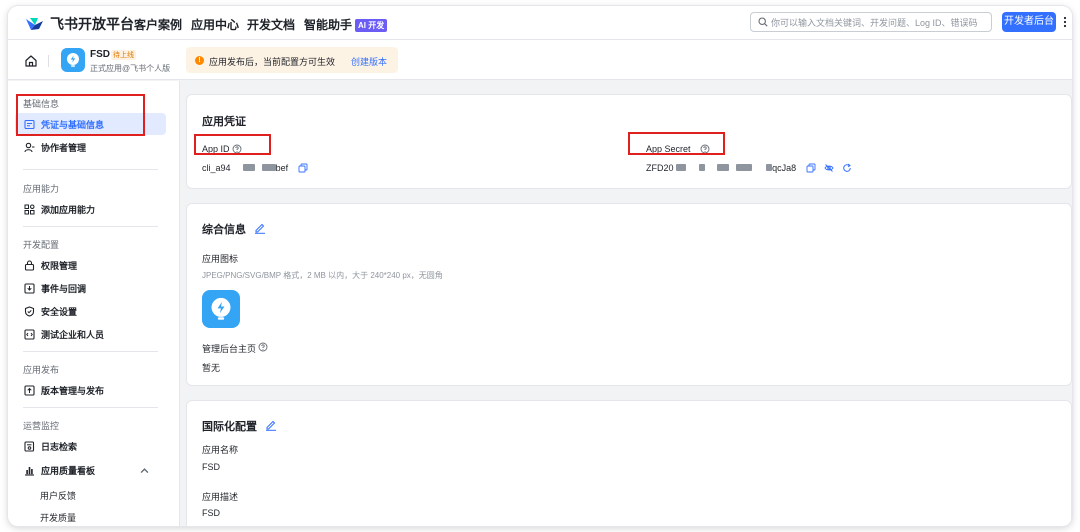 The height and width of the screenshot is (532, 1080). I want to click on credential-card-icon, so click(29, 124).